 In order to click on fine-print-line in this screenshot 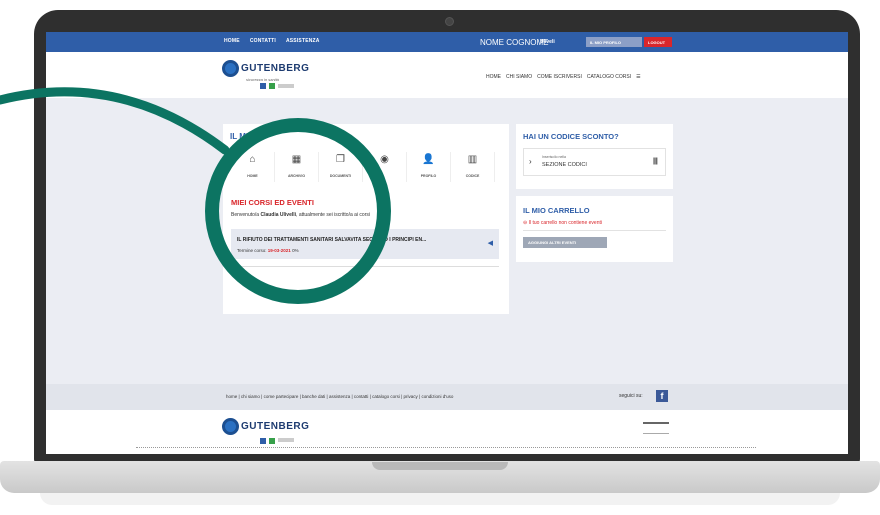, I will do `click(446, 448)`.